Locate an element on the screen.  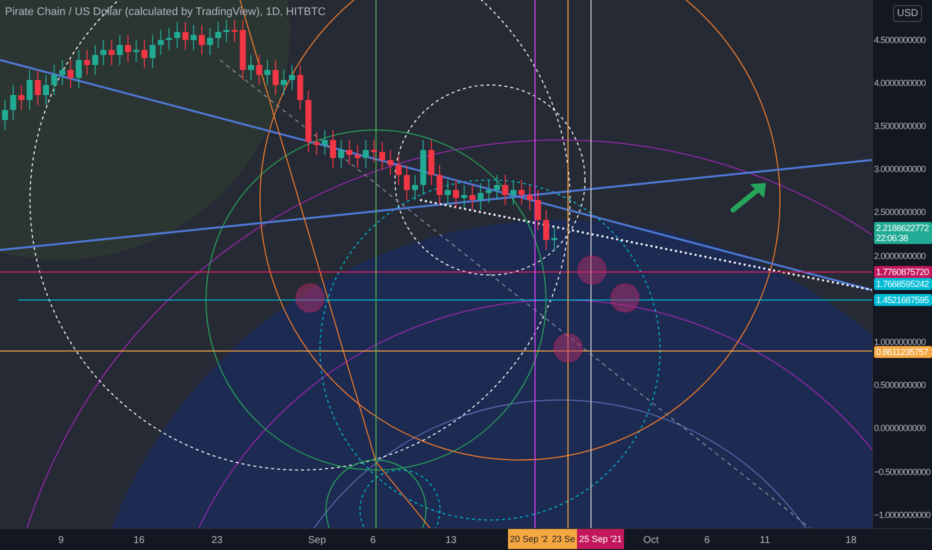
time-axis-label: Sep is located at coordinates (317, 541).